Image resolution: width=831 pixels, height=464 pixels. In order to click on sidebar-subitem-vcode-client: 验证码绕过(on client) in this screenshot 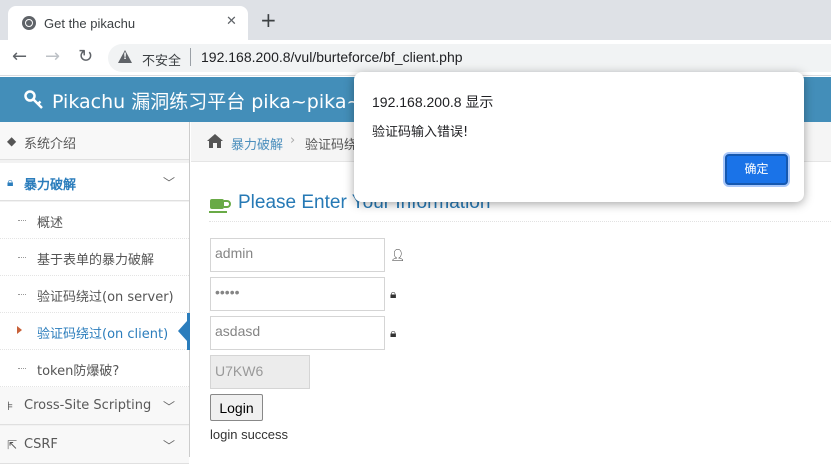, I will do `click(95, 331)`.